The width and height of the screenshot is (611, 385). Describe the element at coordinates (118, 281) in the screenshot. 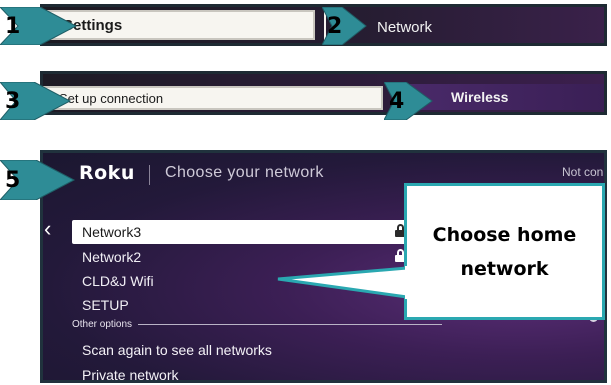

I see `network-name: CLD&J Wifi` at that location.